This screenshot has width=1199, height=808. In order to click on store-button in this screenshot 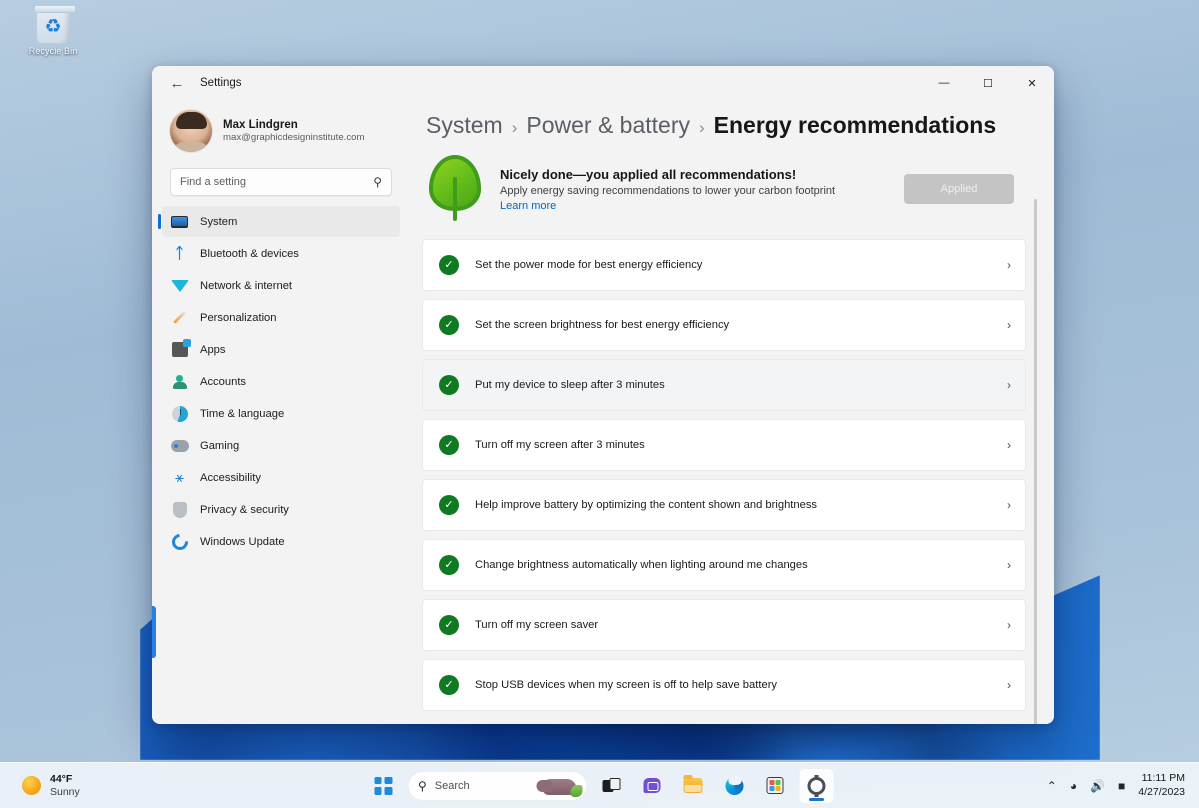, I will do `click(775, 786)`.